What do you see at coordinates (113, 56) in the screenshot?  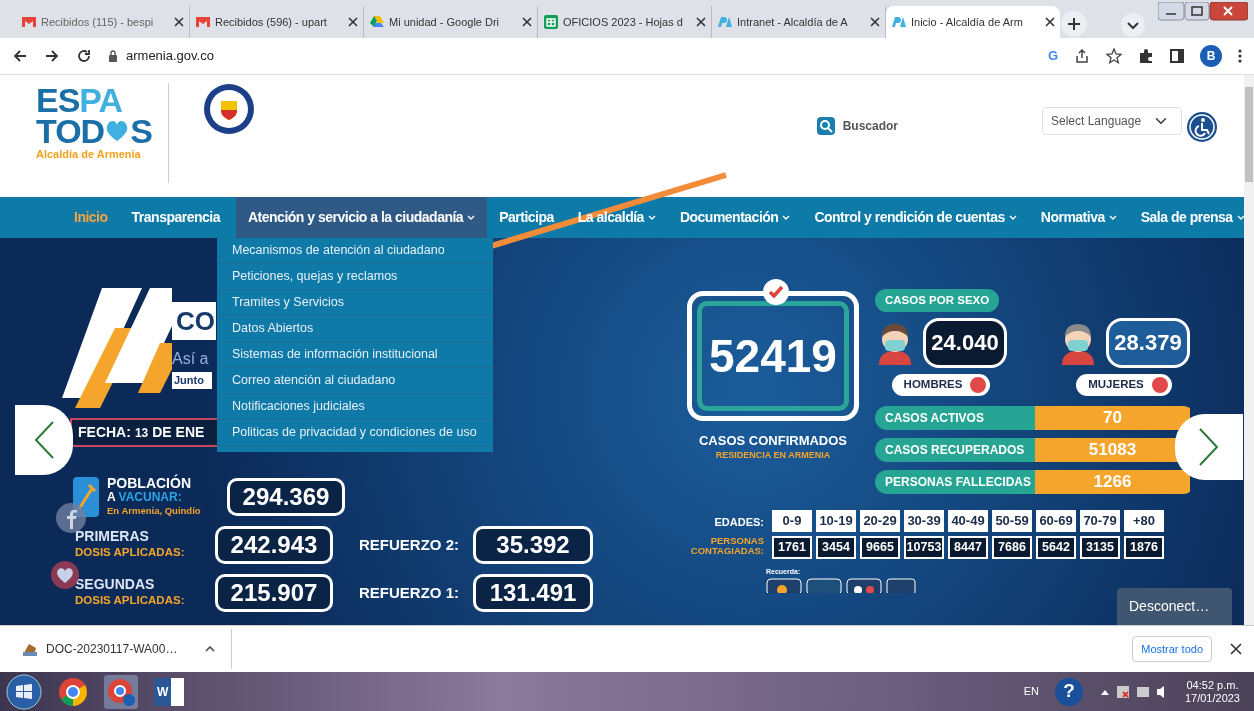 I see `lock-icon` at bounding box center [113, 56].